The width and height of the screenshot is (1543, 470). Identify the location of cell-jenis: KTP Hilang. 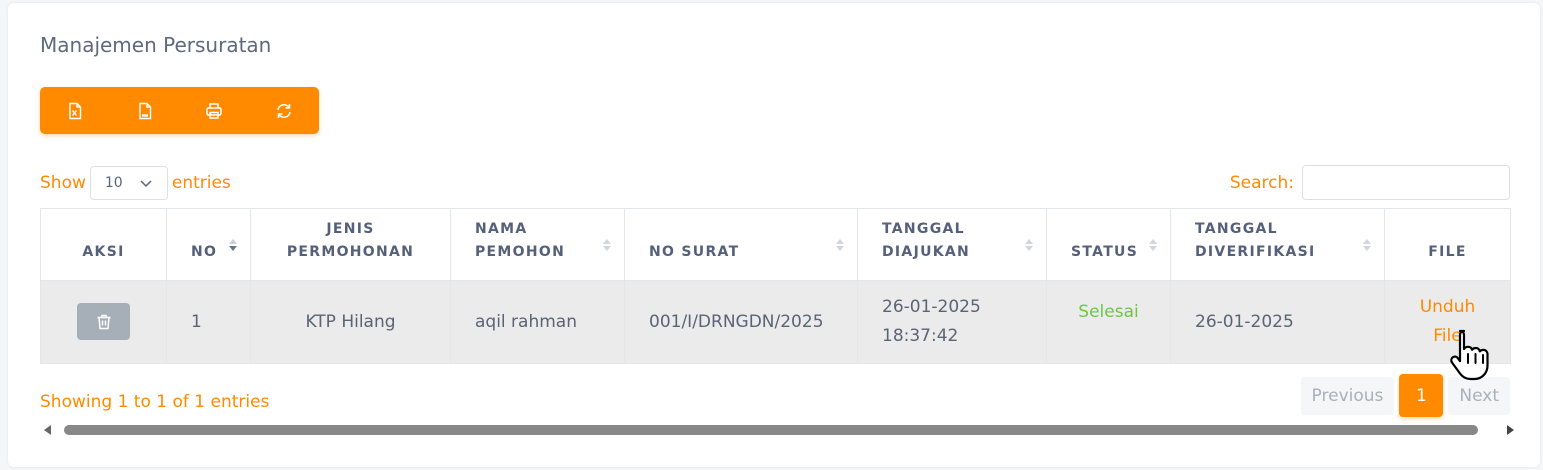
(350, 322).